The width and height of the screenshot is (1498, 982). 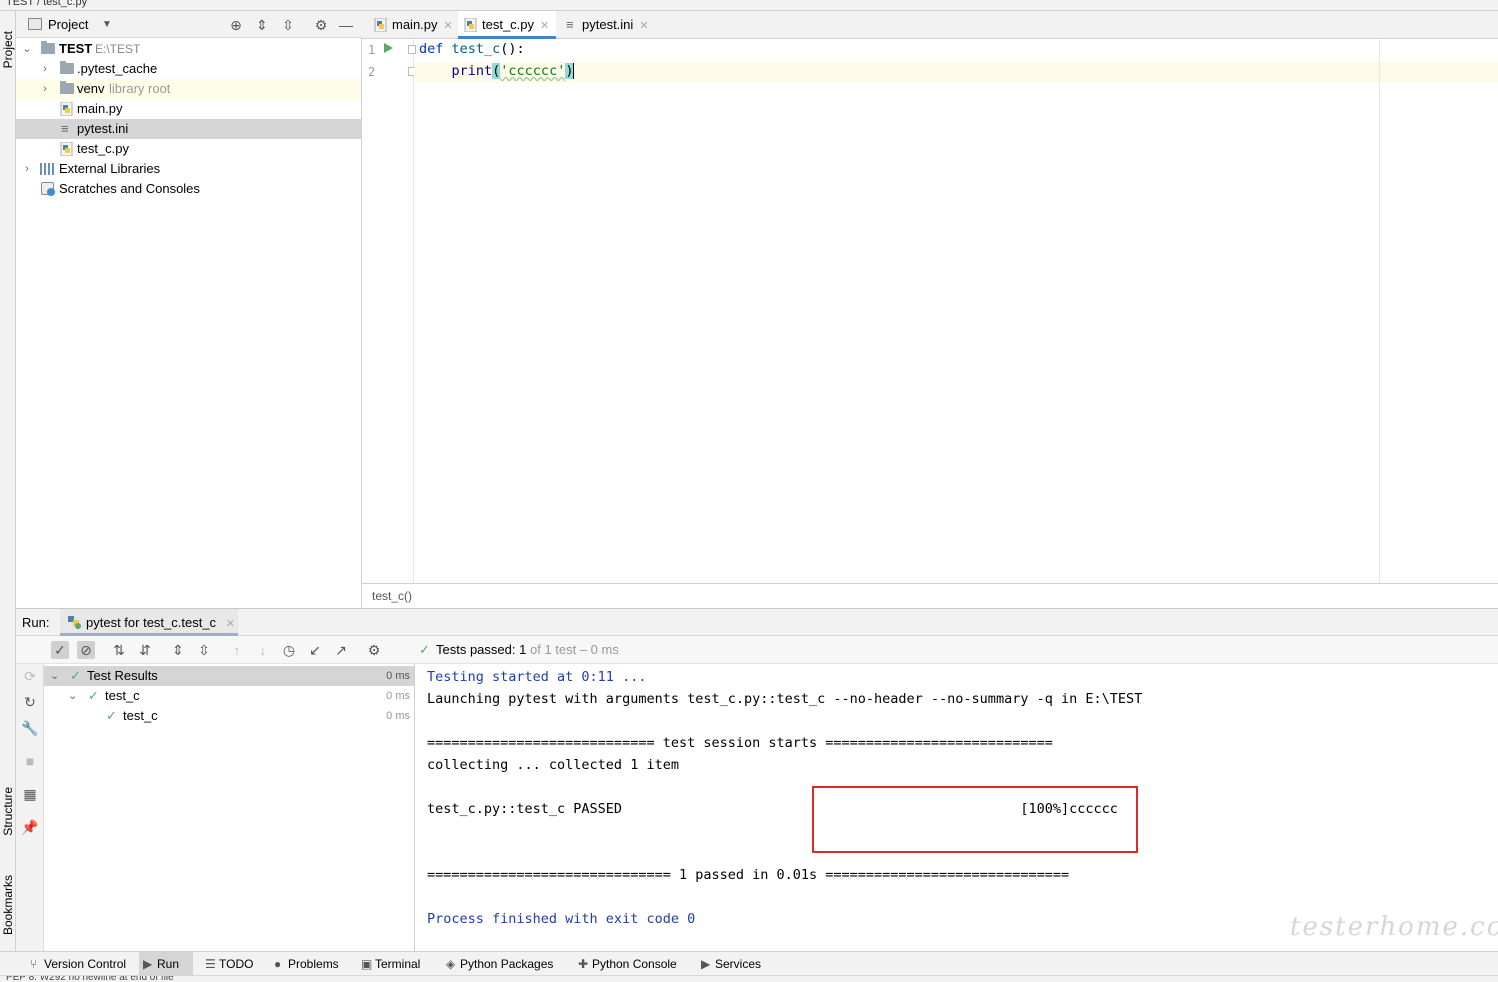 I want to click on sort-alpha-icon: ⇅, so click(x=119, y=650).